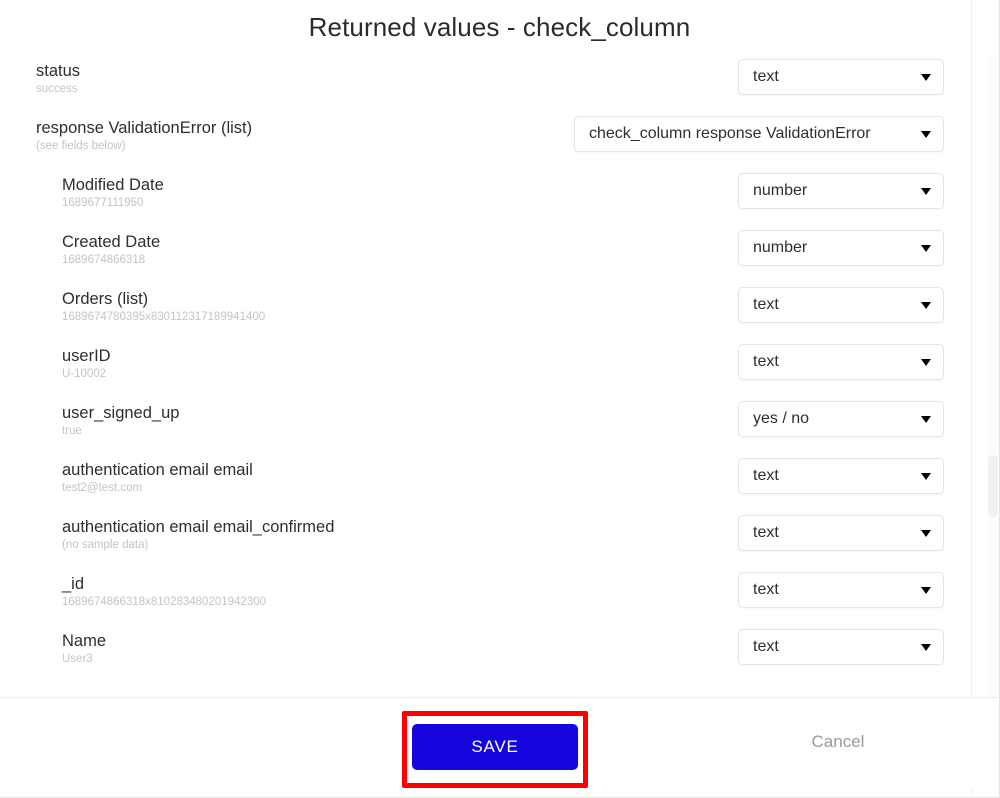  I want to click on save-button: SAVE, so click(495, 747).